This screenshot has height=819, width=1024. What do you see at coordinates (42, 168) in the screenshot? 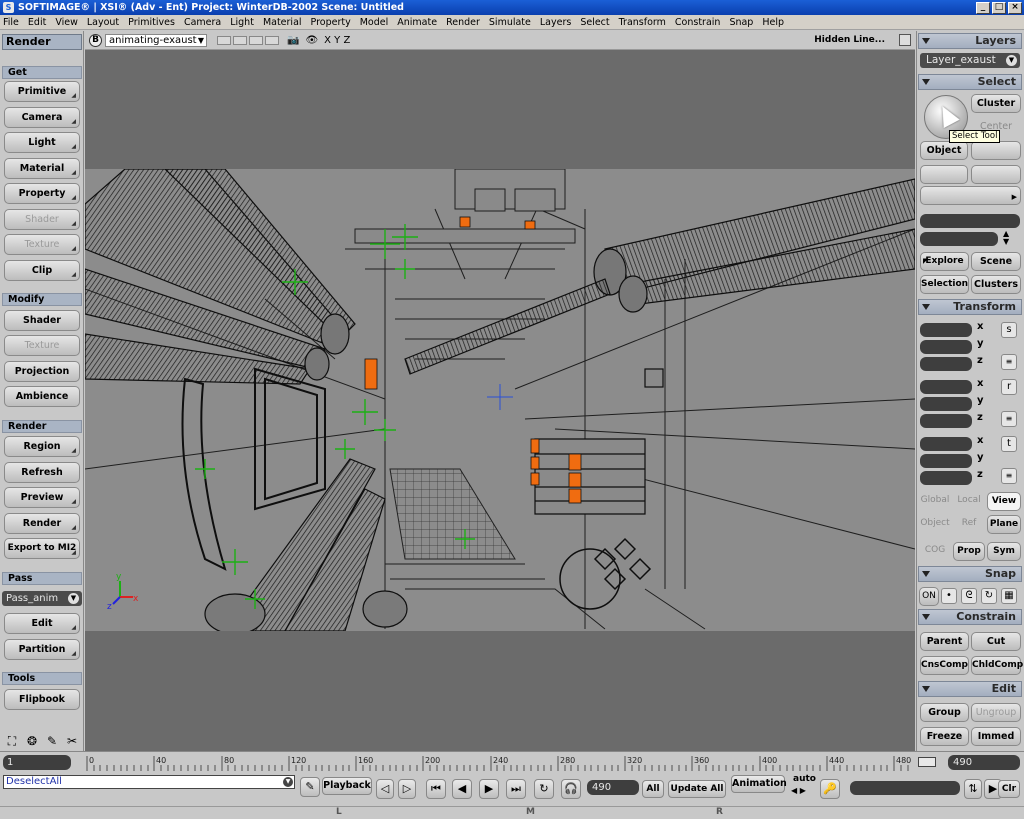
I see `get-material-button: Material ◢` at bounding box center [42, 168].